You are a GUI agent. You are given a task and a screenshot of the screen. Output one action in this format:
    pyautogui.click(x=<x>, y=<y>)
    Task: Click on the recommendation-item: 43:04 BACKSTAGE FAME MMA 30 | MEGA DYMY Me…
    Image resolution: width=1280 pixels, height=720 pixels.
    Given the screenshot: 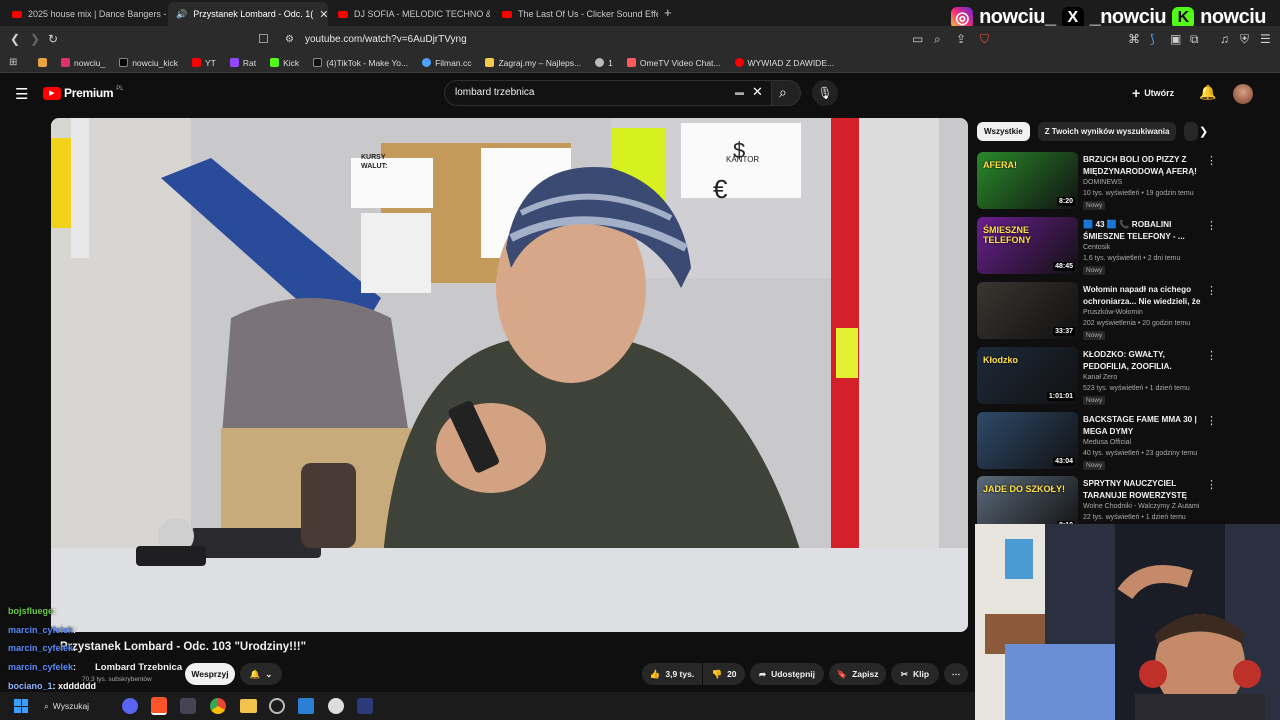 What is the action you would take?
    pyautogui.click(x=1097, y=442)
    